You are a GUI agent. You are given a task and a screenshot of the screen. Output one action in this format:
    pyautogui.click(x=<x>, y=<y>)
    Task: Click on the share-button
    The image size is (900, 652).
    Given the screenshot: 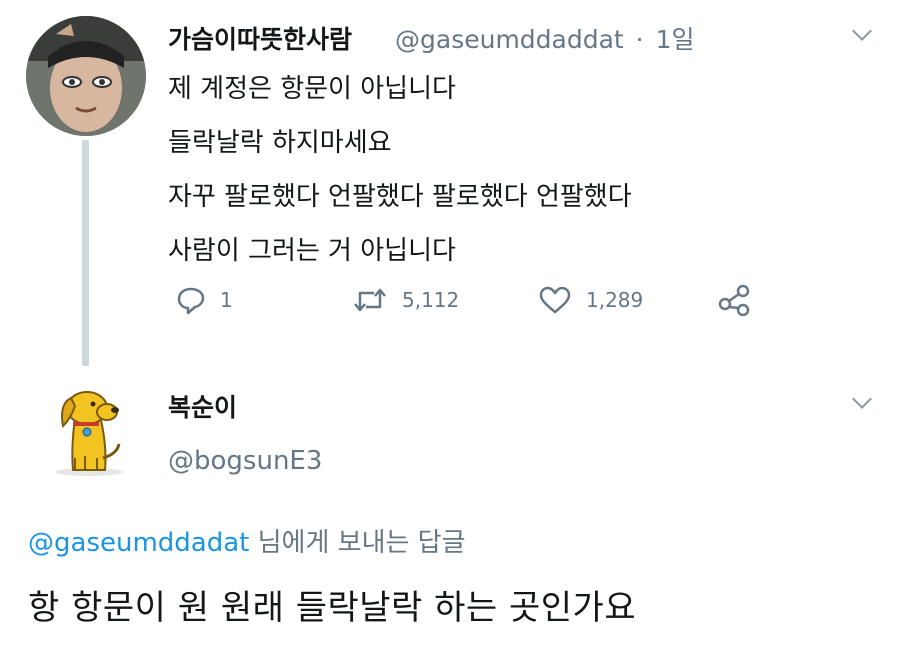 What is the action you would take?
    pyautogui.click(x=741, y=300)
    